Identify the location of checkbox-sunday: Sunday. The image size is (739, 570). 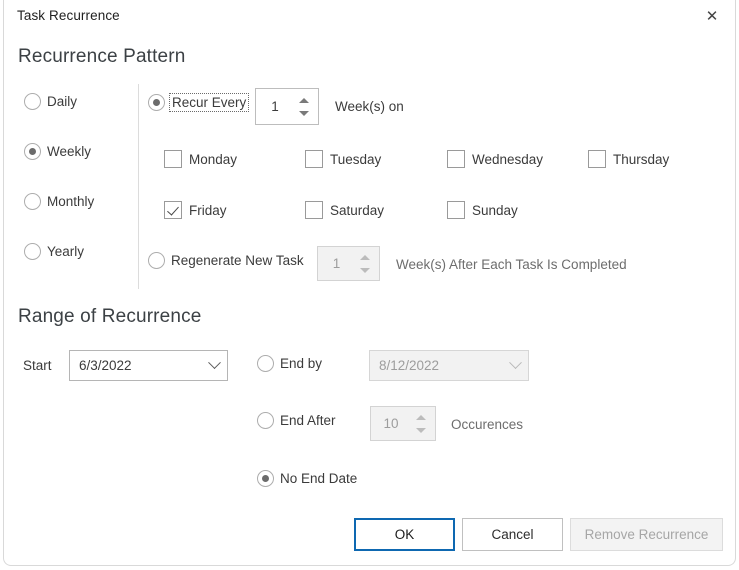
(482, 210).